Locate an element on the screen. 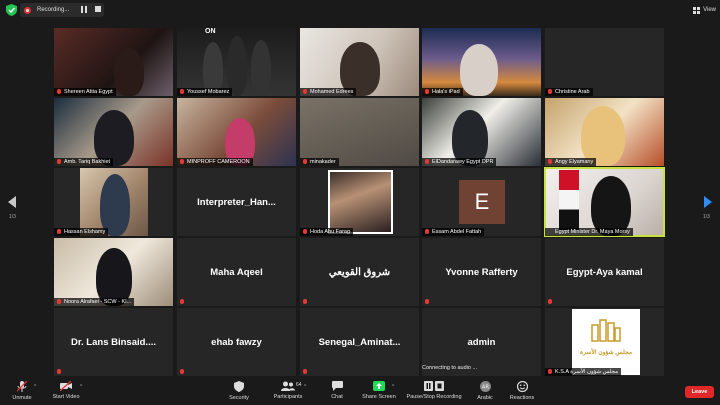 The height and width of the screenshot is (405, 720). participant-tile: Yvonne Rafferty is located at coordinates (481, 272).